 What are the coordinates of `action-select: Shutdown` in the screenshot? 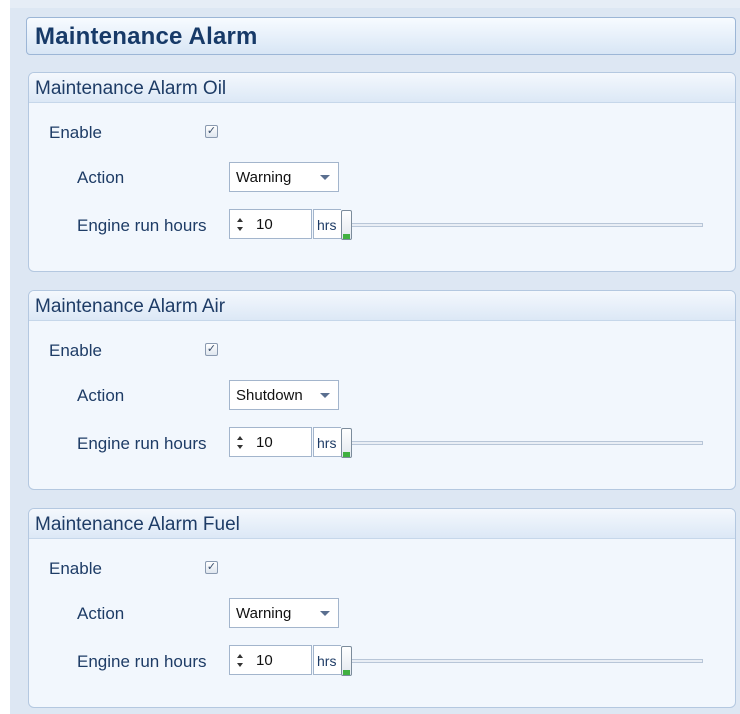 It's located at (284, 395).